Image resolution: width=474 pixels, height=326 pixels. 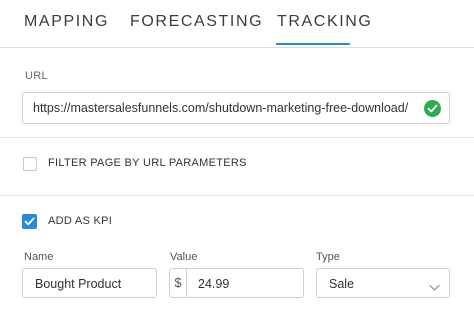 I want to click on type-select-value: Sale, so click(x=342, y=284).